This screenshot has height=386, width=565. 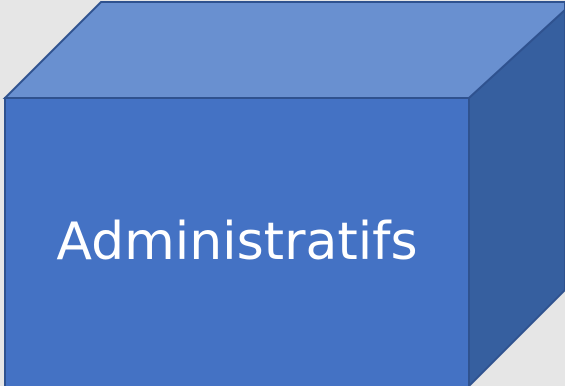 I want to click on cube-label: Administratifs, so click(x=237, y=242).